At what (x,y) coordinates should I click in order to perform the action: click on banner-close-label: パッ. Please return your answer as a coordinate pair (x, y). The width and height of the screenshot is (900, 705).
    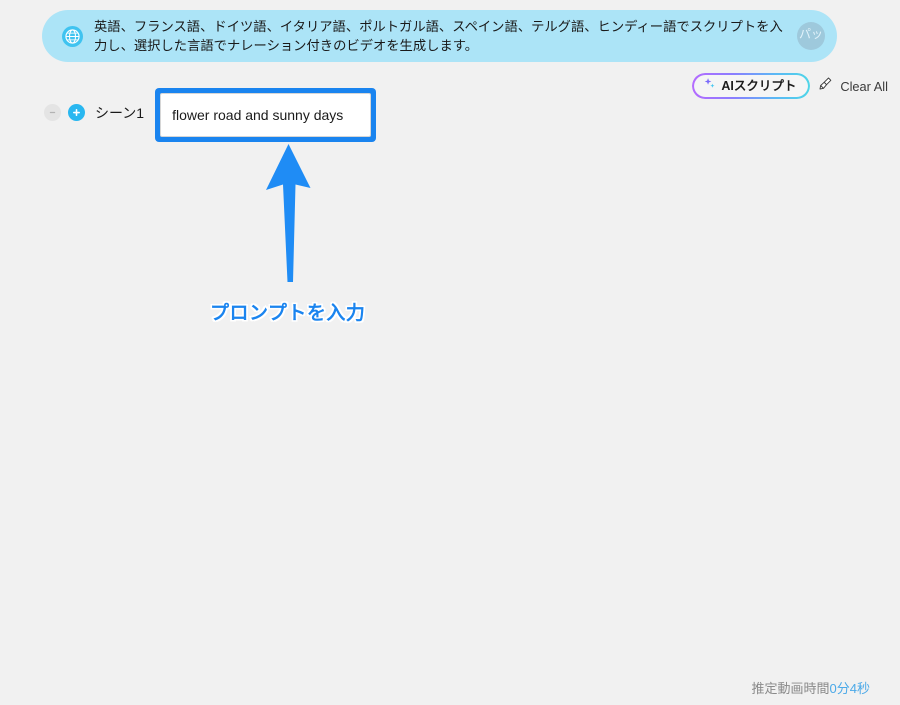
    Looking at the image, I should click on (810, 34).